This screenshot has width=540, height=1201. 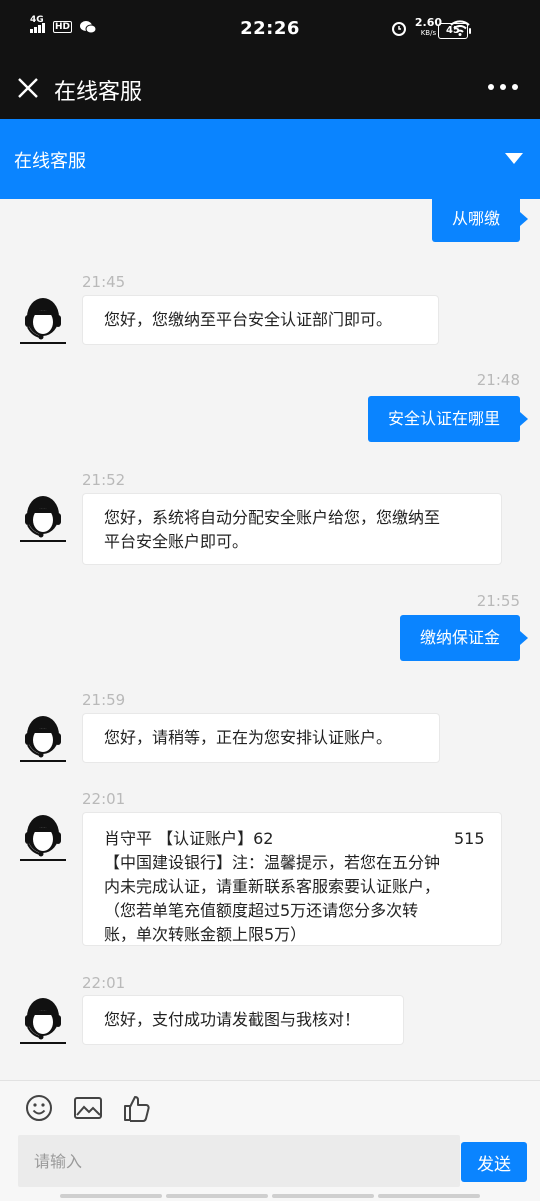 I want to click on outgoing-message: 从哪缴, so click(x=480, y=220).